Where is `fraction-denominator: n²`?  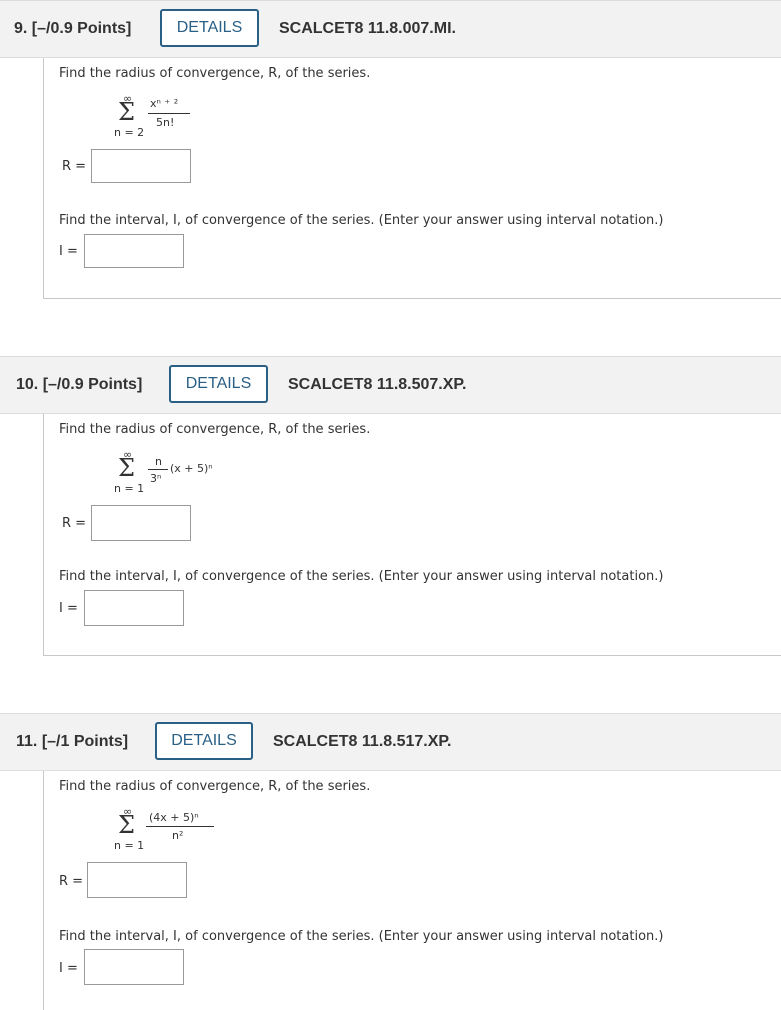 fraction-denominator: n² is located at coordinates (178, 835).